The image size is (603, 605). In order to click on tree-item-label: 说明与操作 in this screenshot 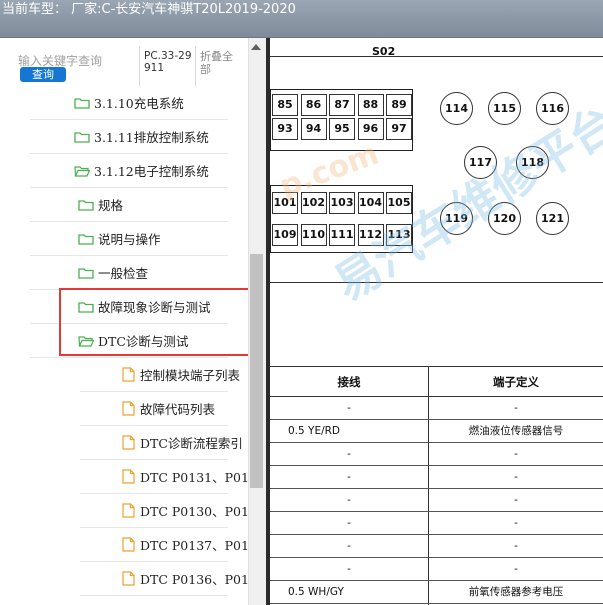, I will do `click(129, 239)`.